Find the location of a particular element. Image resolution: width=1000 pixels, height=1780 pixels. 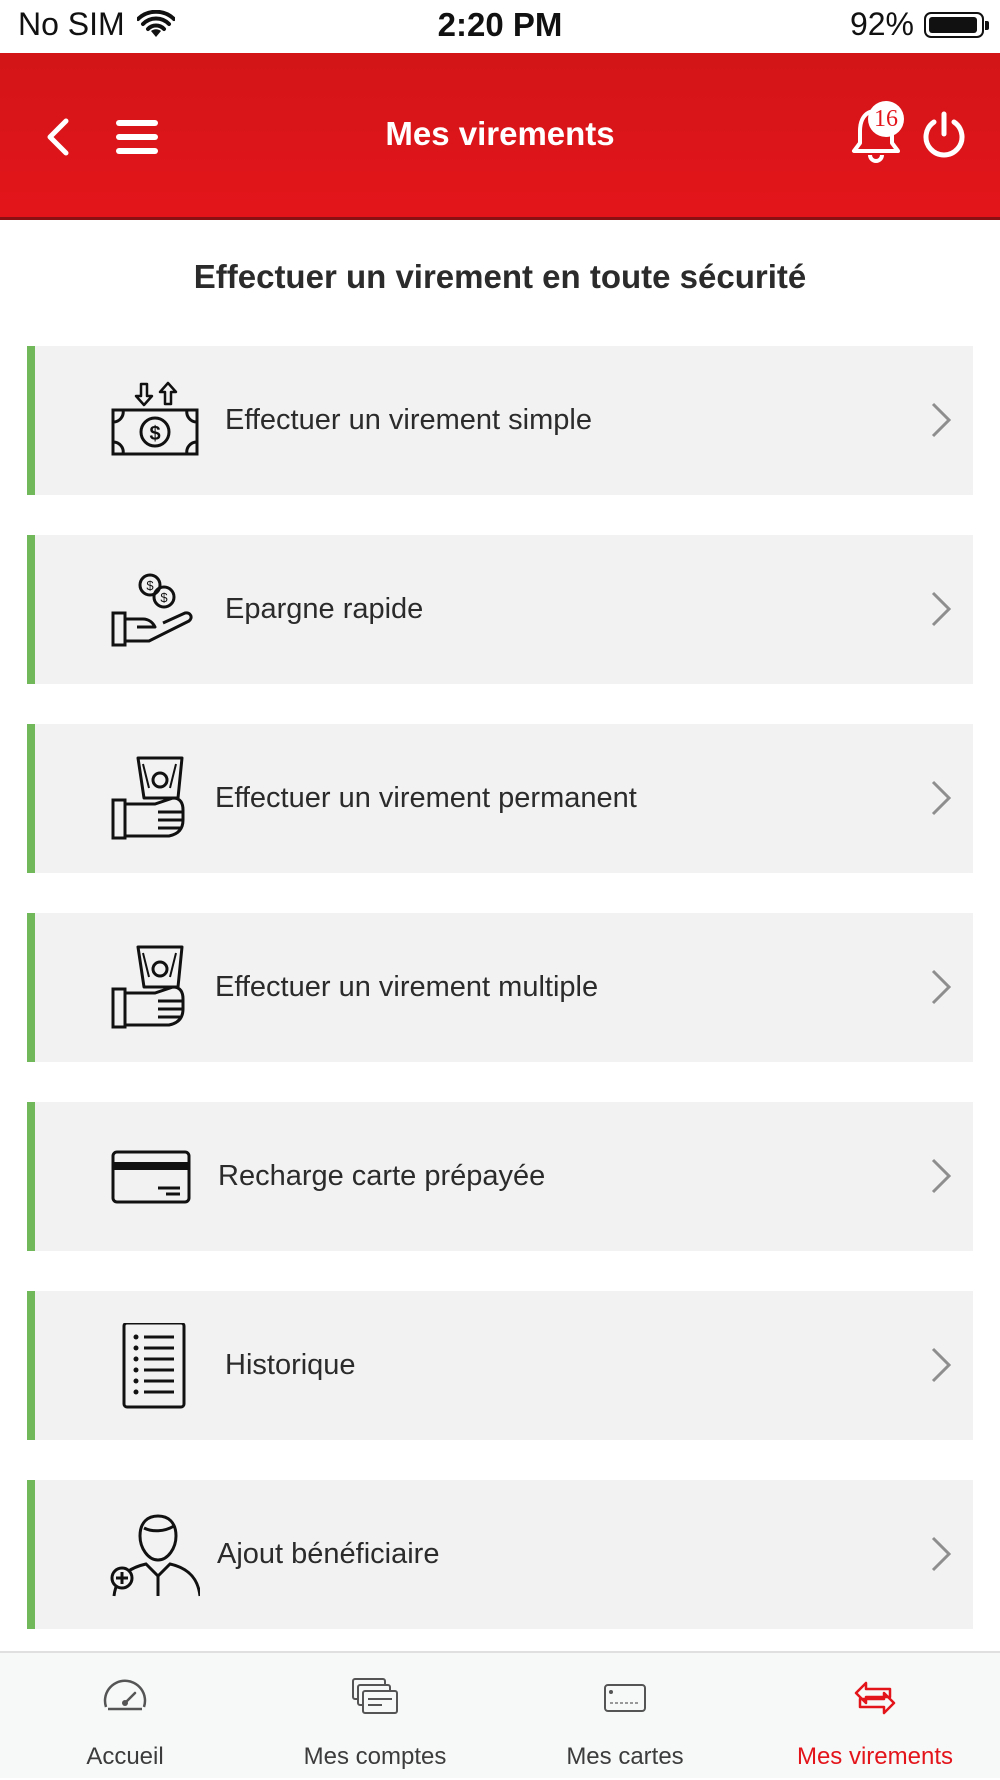

battery-percent: 92% is located at coordinates (881, 24).